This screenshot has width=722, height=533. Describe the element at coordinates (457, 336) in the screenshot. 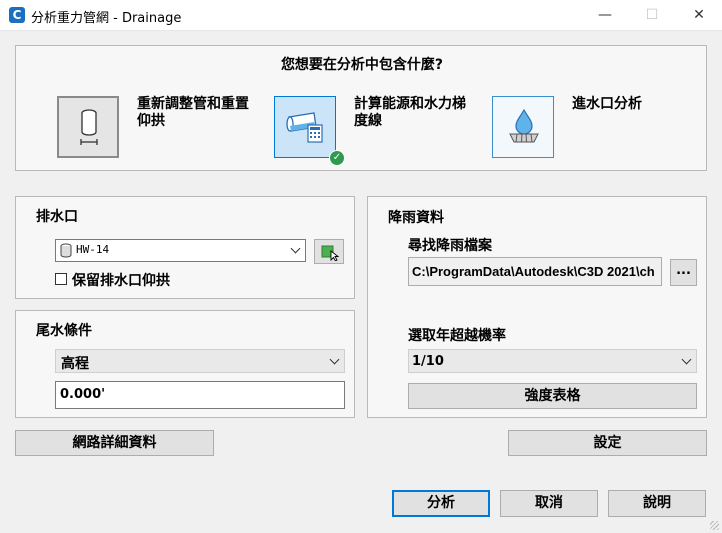

I see `return-period-label: 選取年超越機率` at that location.